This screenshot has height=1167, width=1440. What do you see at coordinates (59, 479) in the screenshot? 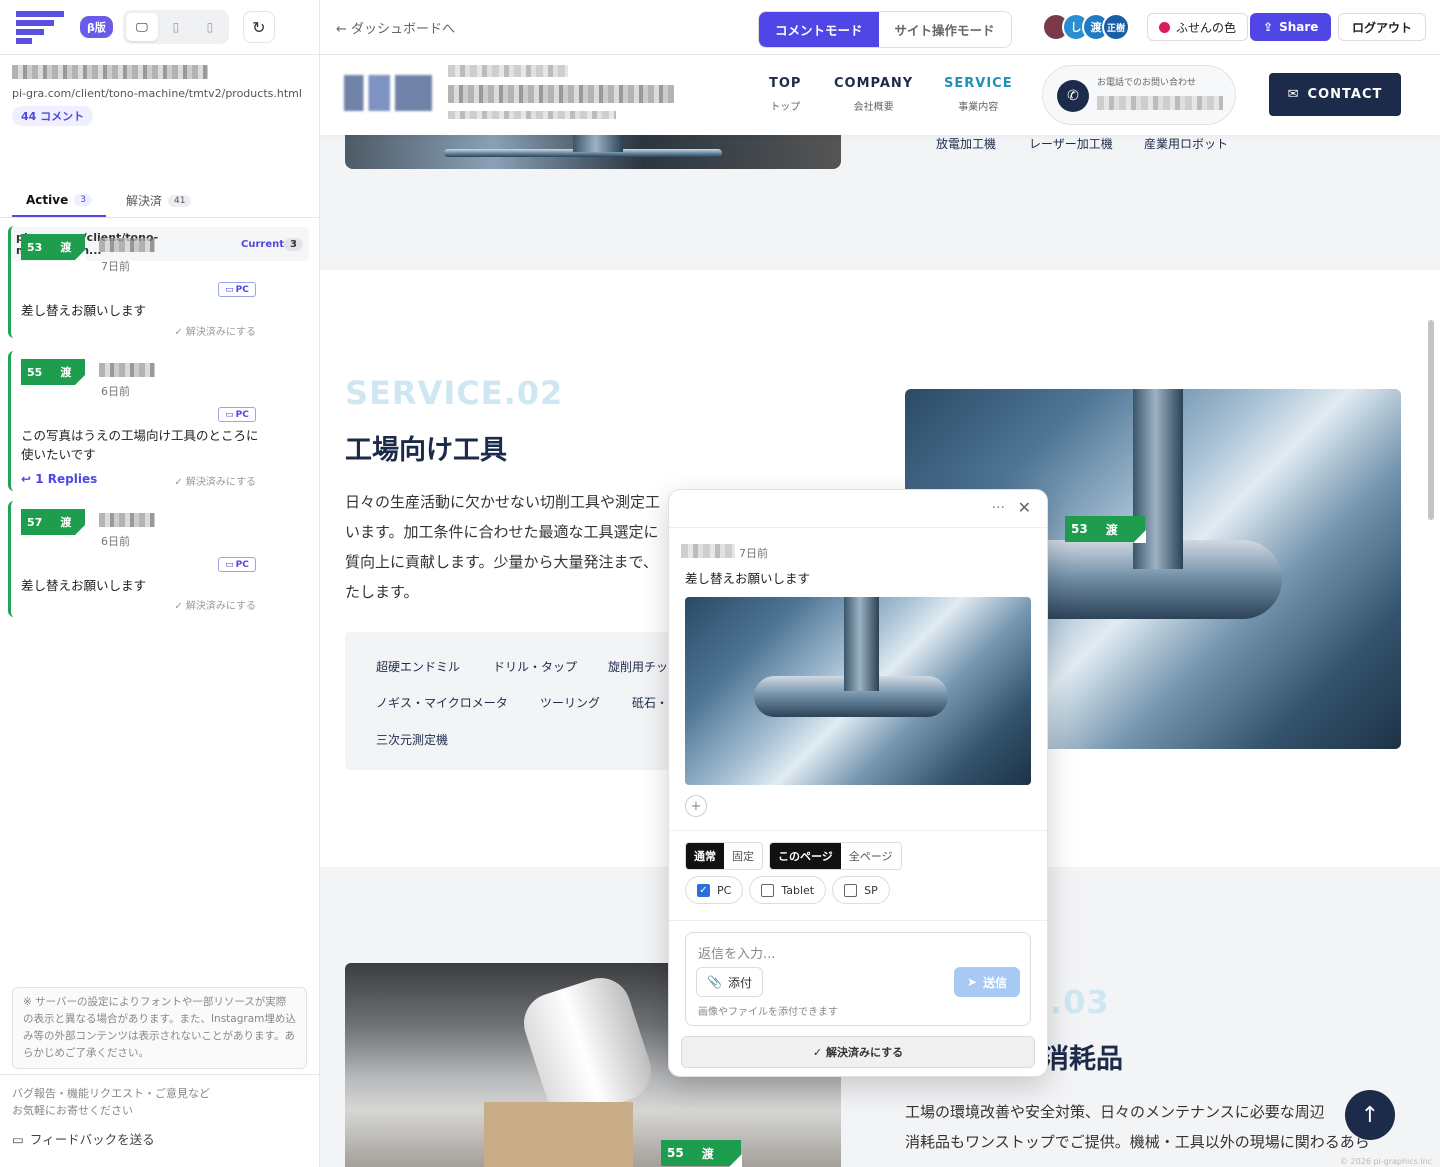
I see `replies-link: ↩ 1 Replies` at bounding box center [59, 479].